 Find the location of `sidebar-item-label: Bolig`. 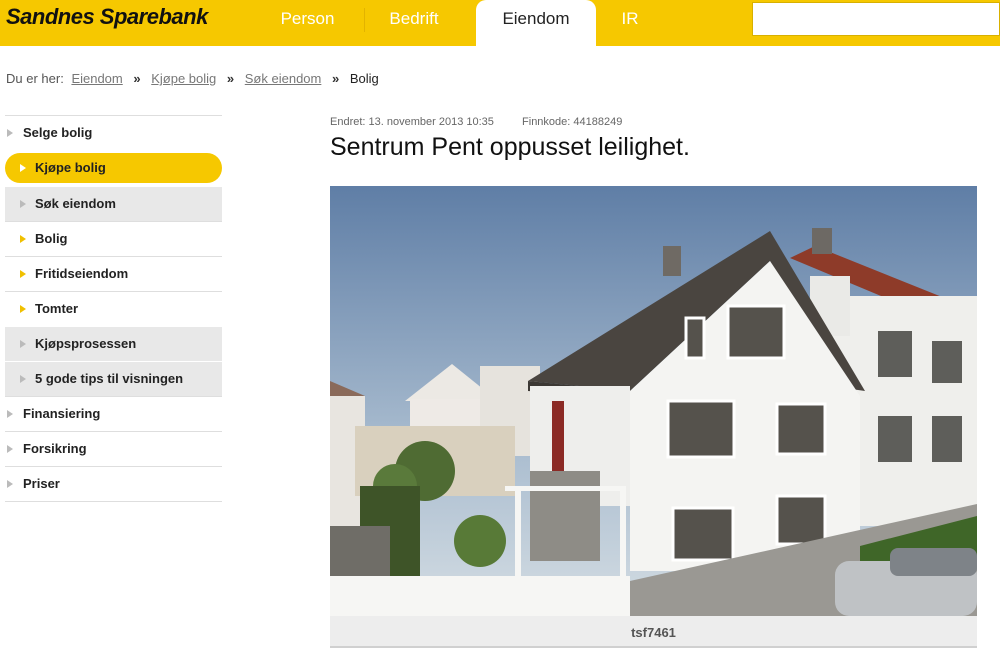

sidebar-item-label: Bolig is located at coordinates (51, 238).